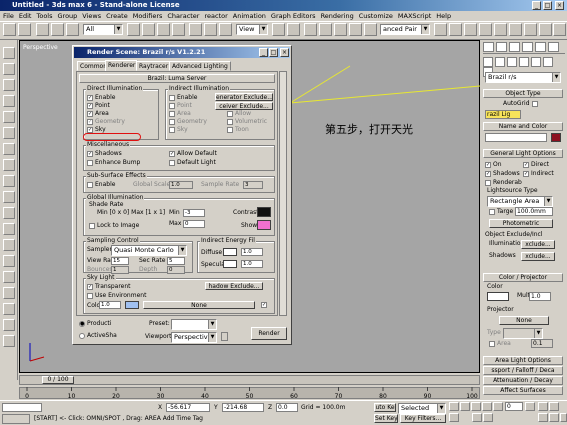  I want to click on align-icon, so click(455, 29).